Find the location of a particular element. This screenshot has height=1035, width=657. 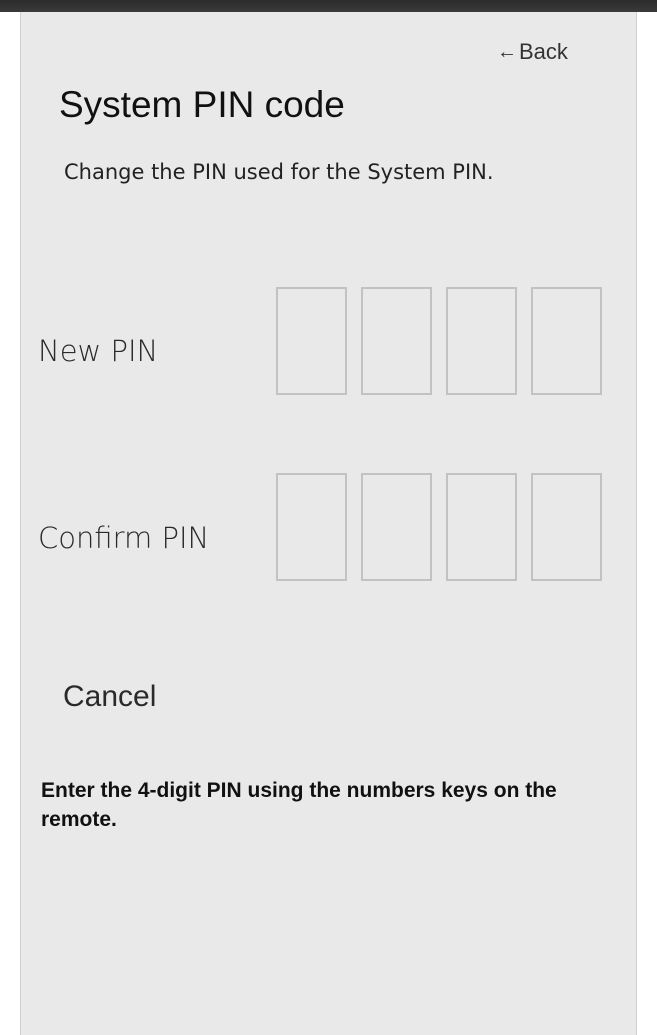

page-title: System PIN code is located at coordinates (202, 104).